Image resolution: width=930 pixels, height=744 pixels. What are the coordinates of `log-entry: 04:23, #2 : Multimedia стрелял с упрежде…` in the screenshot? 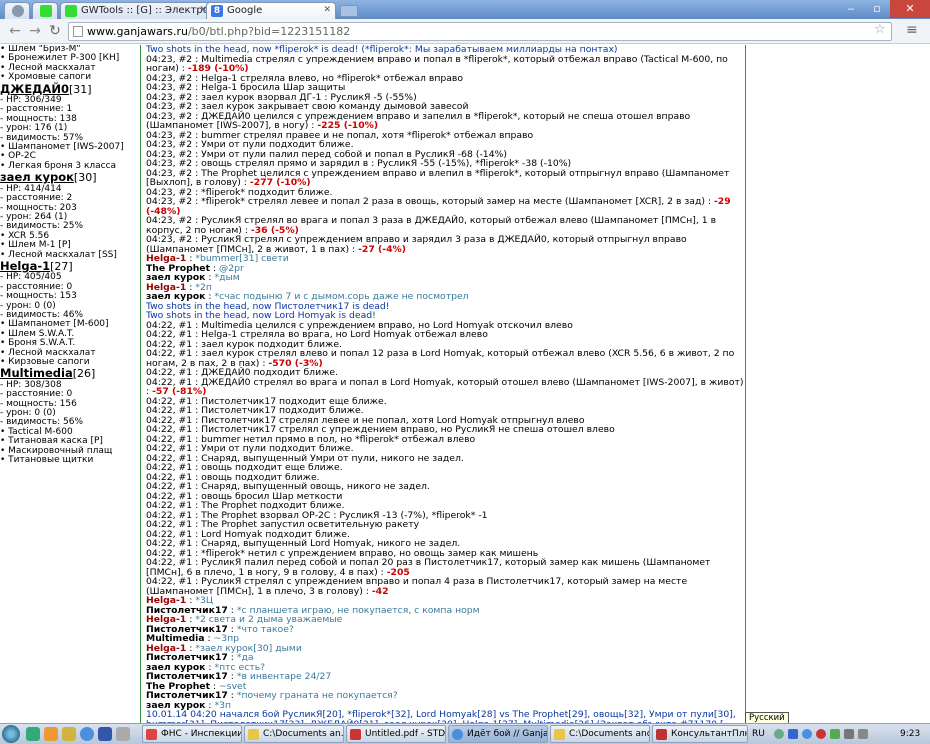 It's located at (437, 63).